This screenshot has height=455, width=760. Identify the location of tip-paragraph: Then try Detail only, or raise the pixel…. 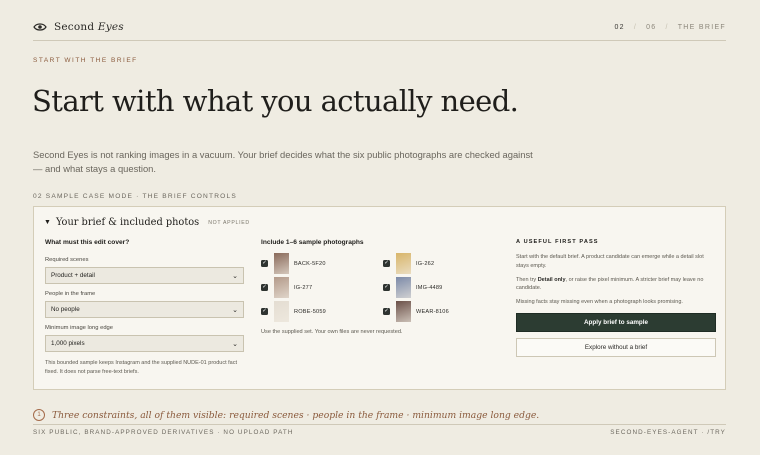
(610, 284).